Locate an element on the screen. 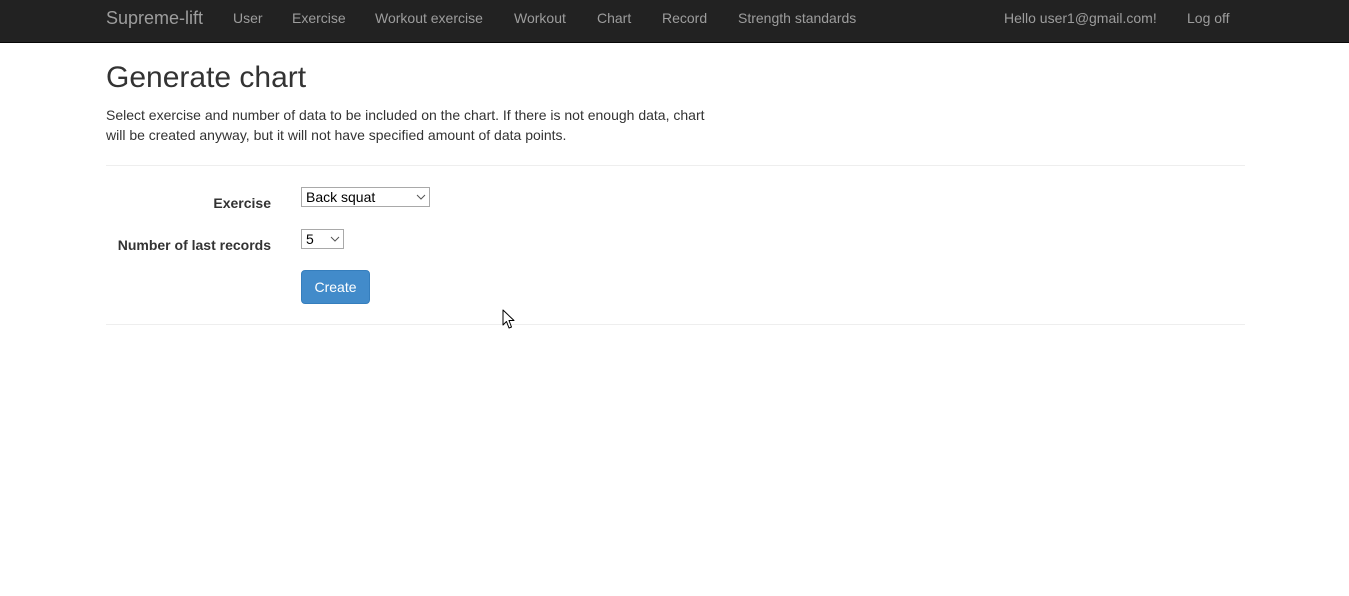 Image resolution: width=1349 pixels, height=596 pixels. create-button: Create is located at coordinates (335, 287).